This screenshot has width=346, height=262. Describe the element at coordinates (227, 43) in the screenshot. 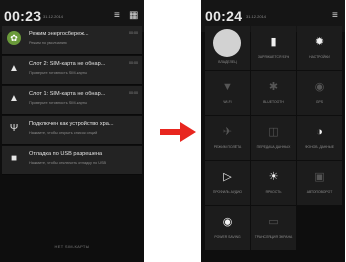

I see `avatar-icon` at that location.